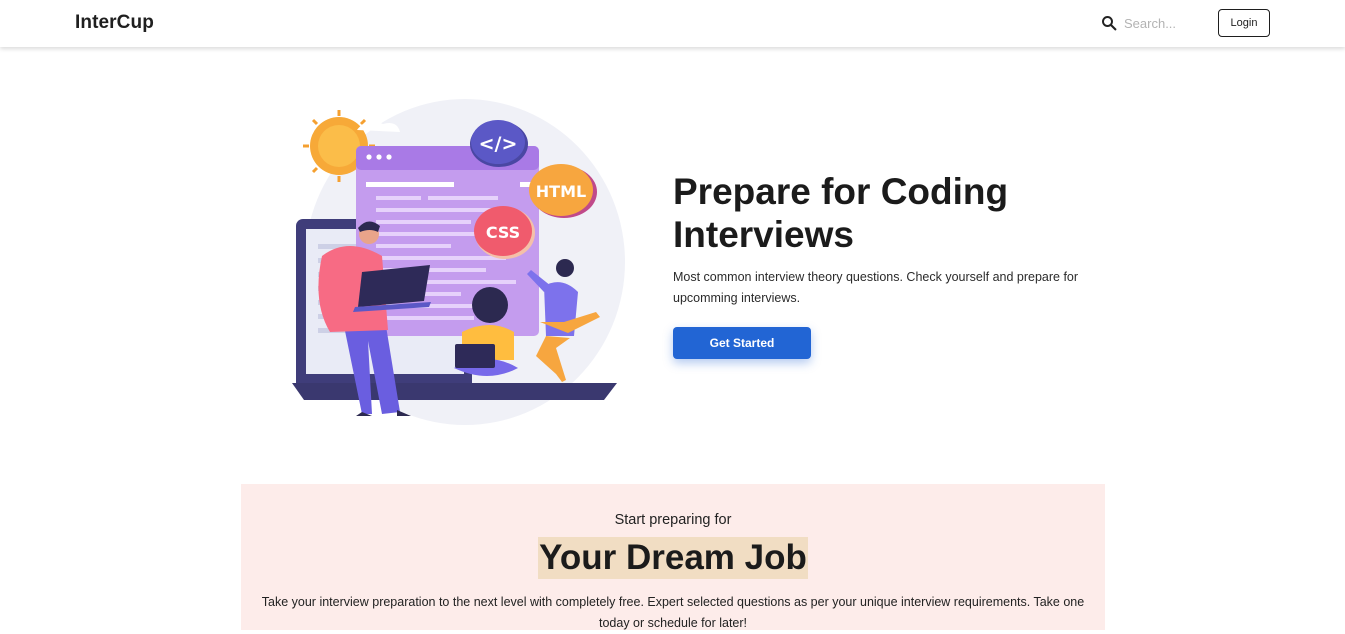  I want to click on search-input, so click(1165, 23).